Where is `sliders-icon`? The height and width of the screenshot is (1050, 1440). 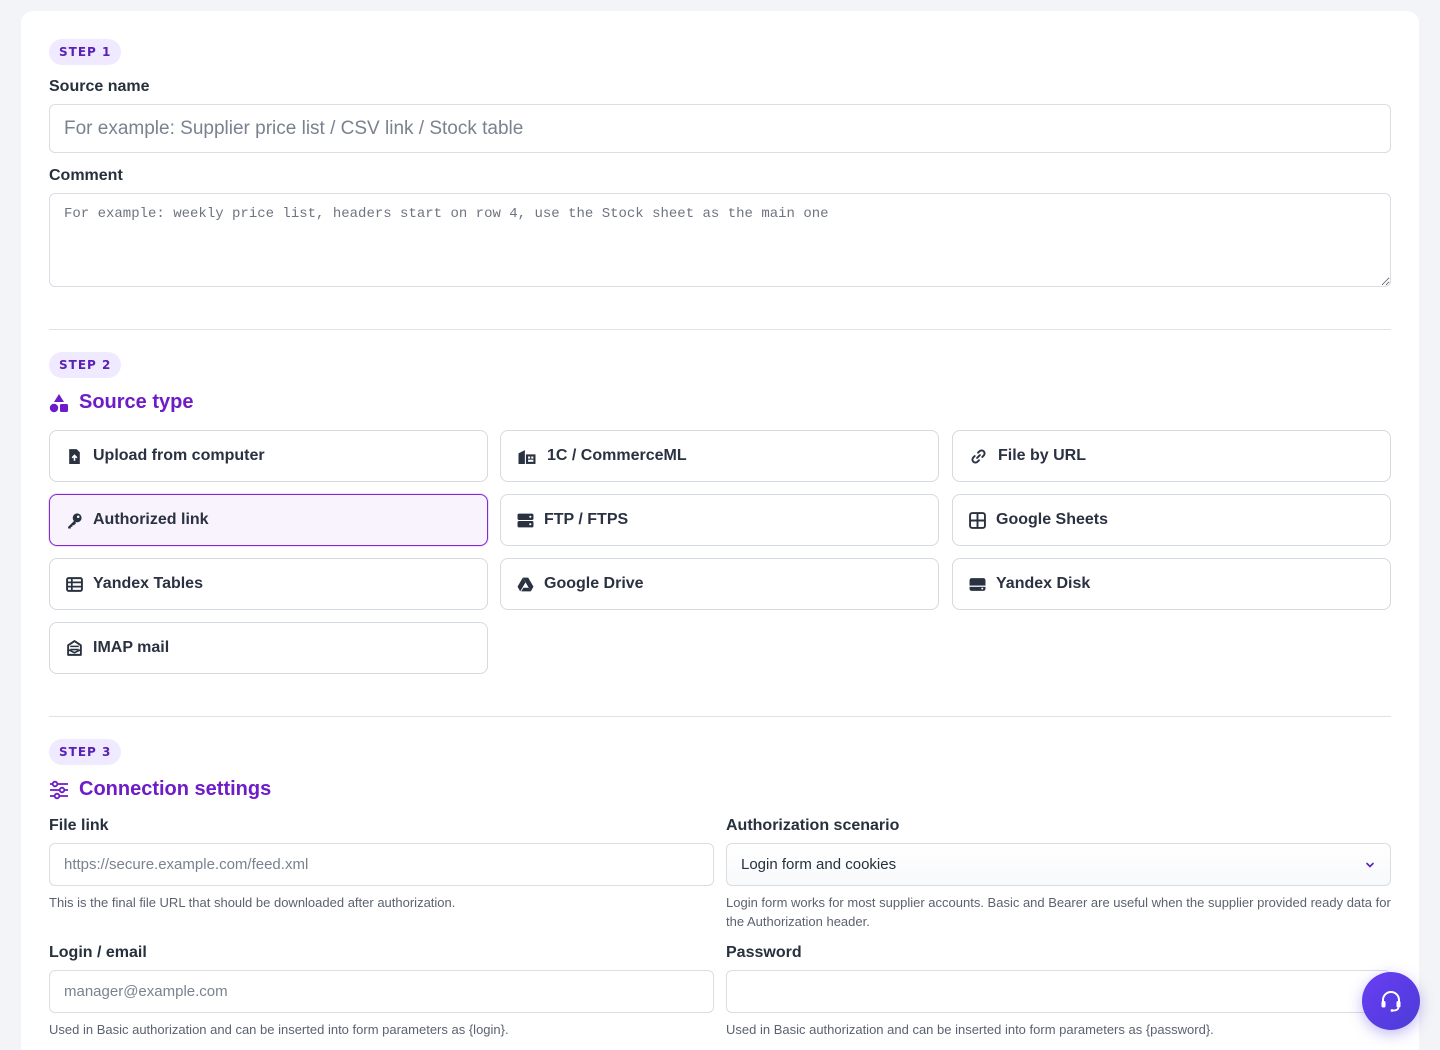
sliders-icon is located at coordinates (59, 789).